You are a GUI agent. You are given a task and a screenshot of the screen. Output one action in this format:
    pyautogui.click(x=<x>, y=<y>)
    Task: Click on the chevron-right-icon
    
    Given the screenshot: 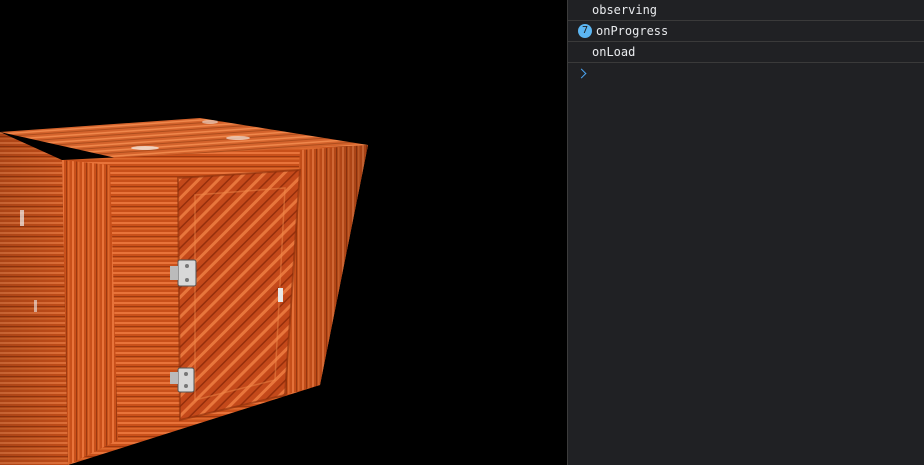 What is the action you would take?
    pyautogui.click(x=581, y=73)
    